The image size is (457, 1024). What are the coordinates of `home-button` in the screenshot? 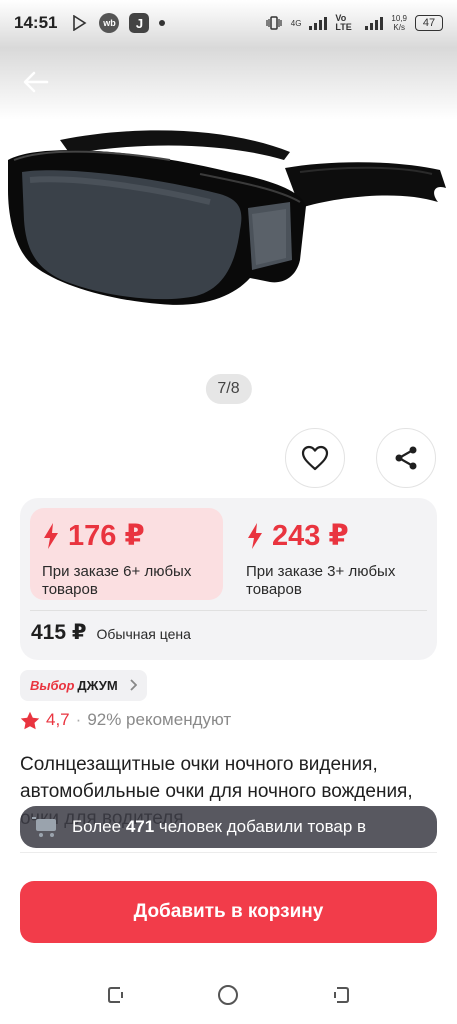 It's located at (228, 997).